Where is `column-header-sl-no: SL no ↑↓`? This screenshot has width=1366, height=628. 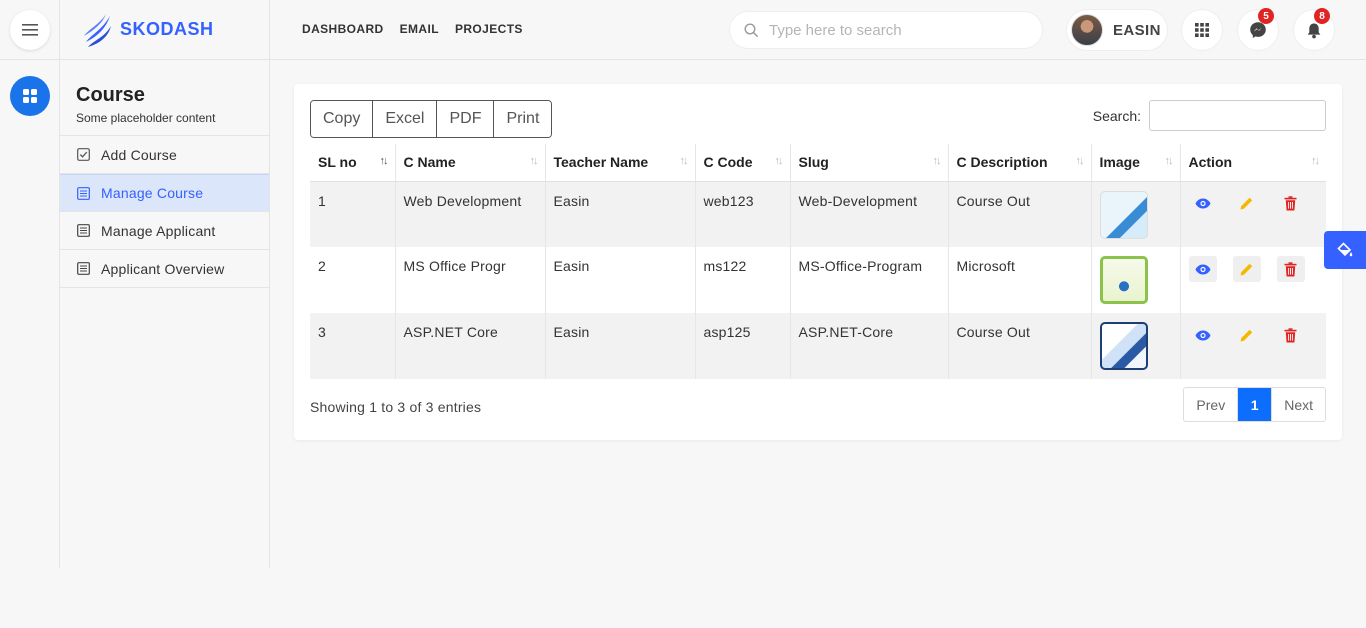 column-header-sl-no: SL no ↑↓ is located at coordinates (353, 163).